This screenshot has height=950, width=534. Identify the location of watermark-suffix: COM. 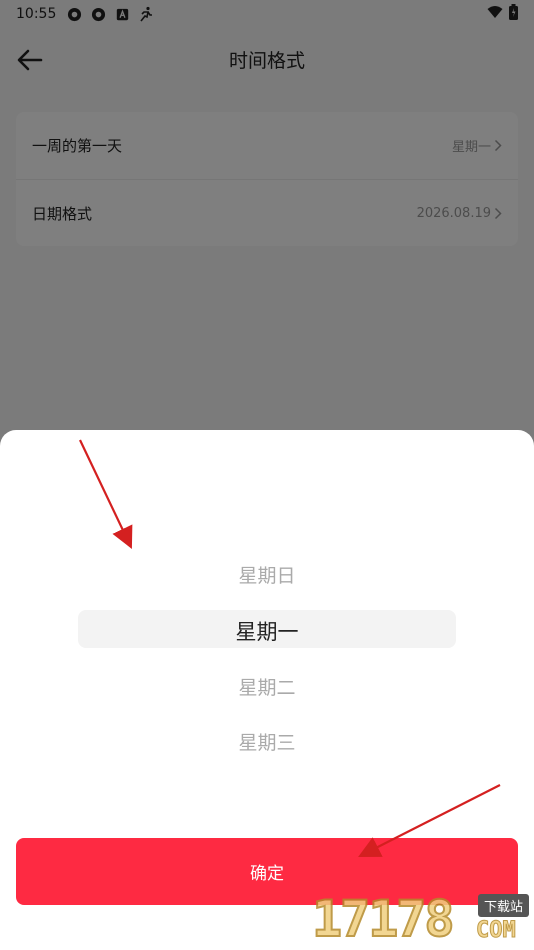
(496, 931).